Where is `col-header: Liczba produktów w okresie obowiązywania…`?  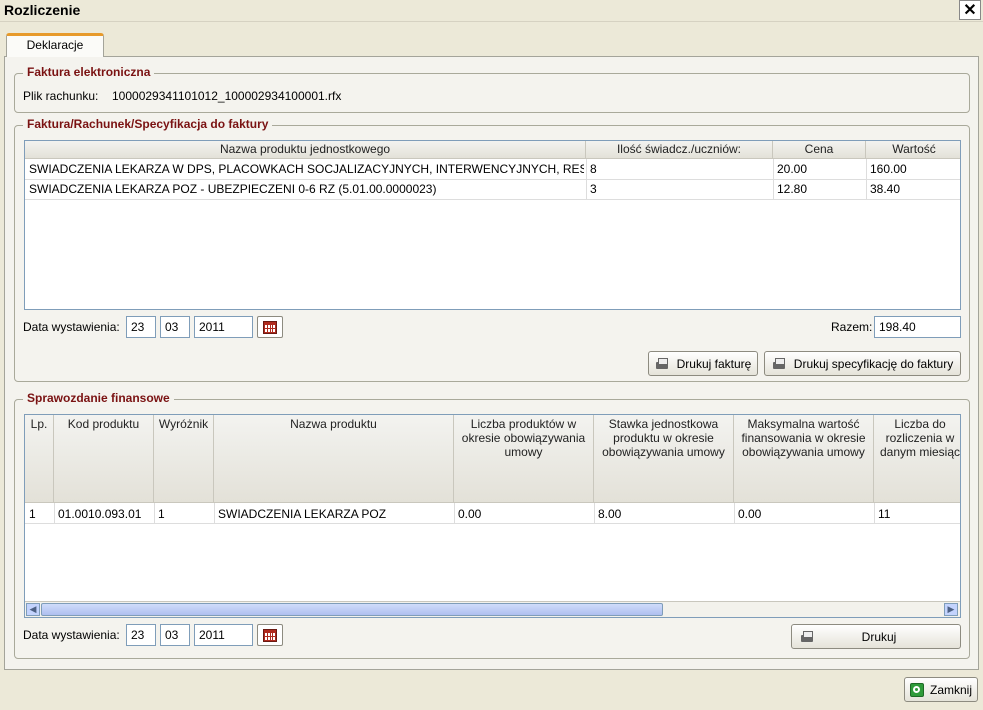
col-header: Liczba produktów w okresie obowiązywania… is located at coordinates (524, 458).